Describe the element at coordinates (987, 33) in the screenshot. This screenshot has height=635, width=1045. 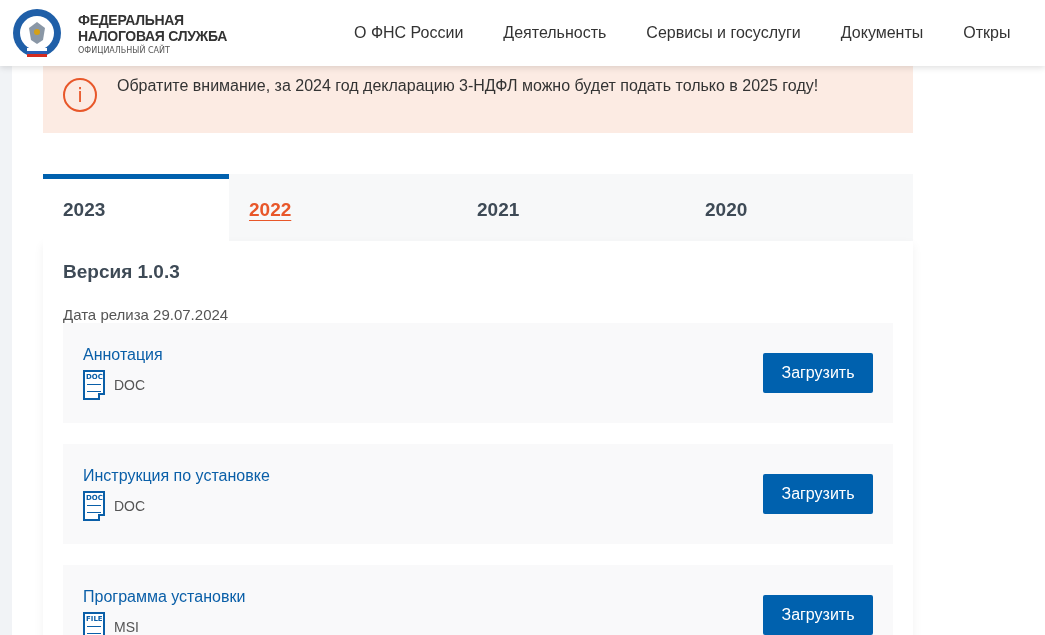
I see `nav-link: Откры` at that location.